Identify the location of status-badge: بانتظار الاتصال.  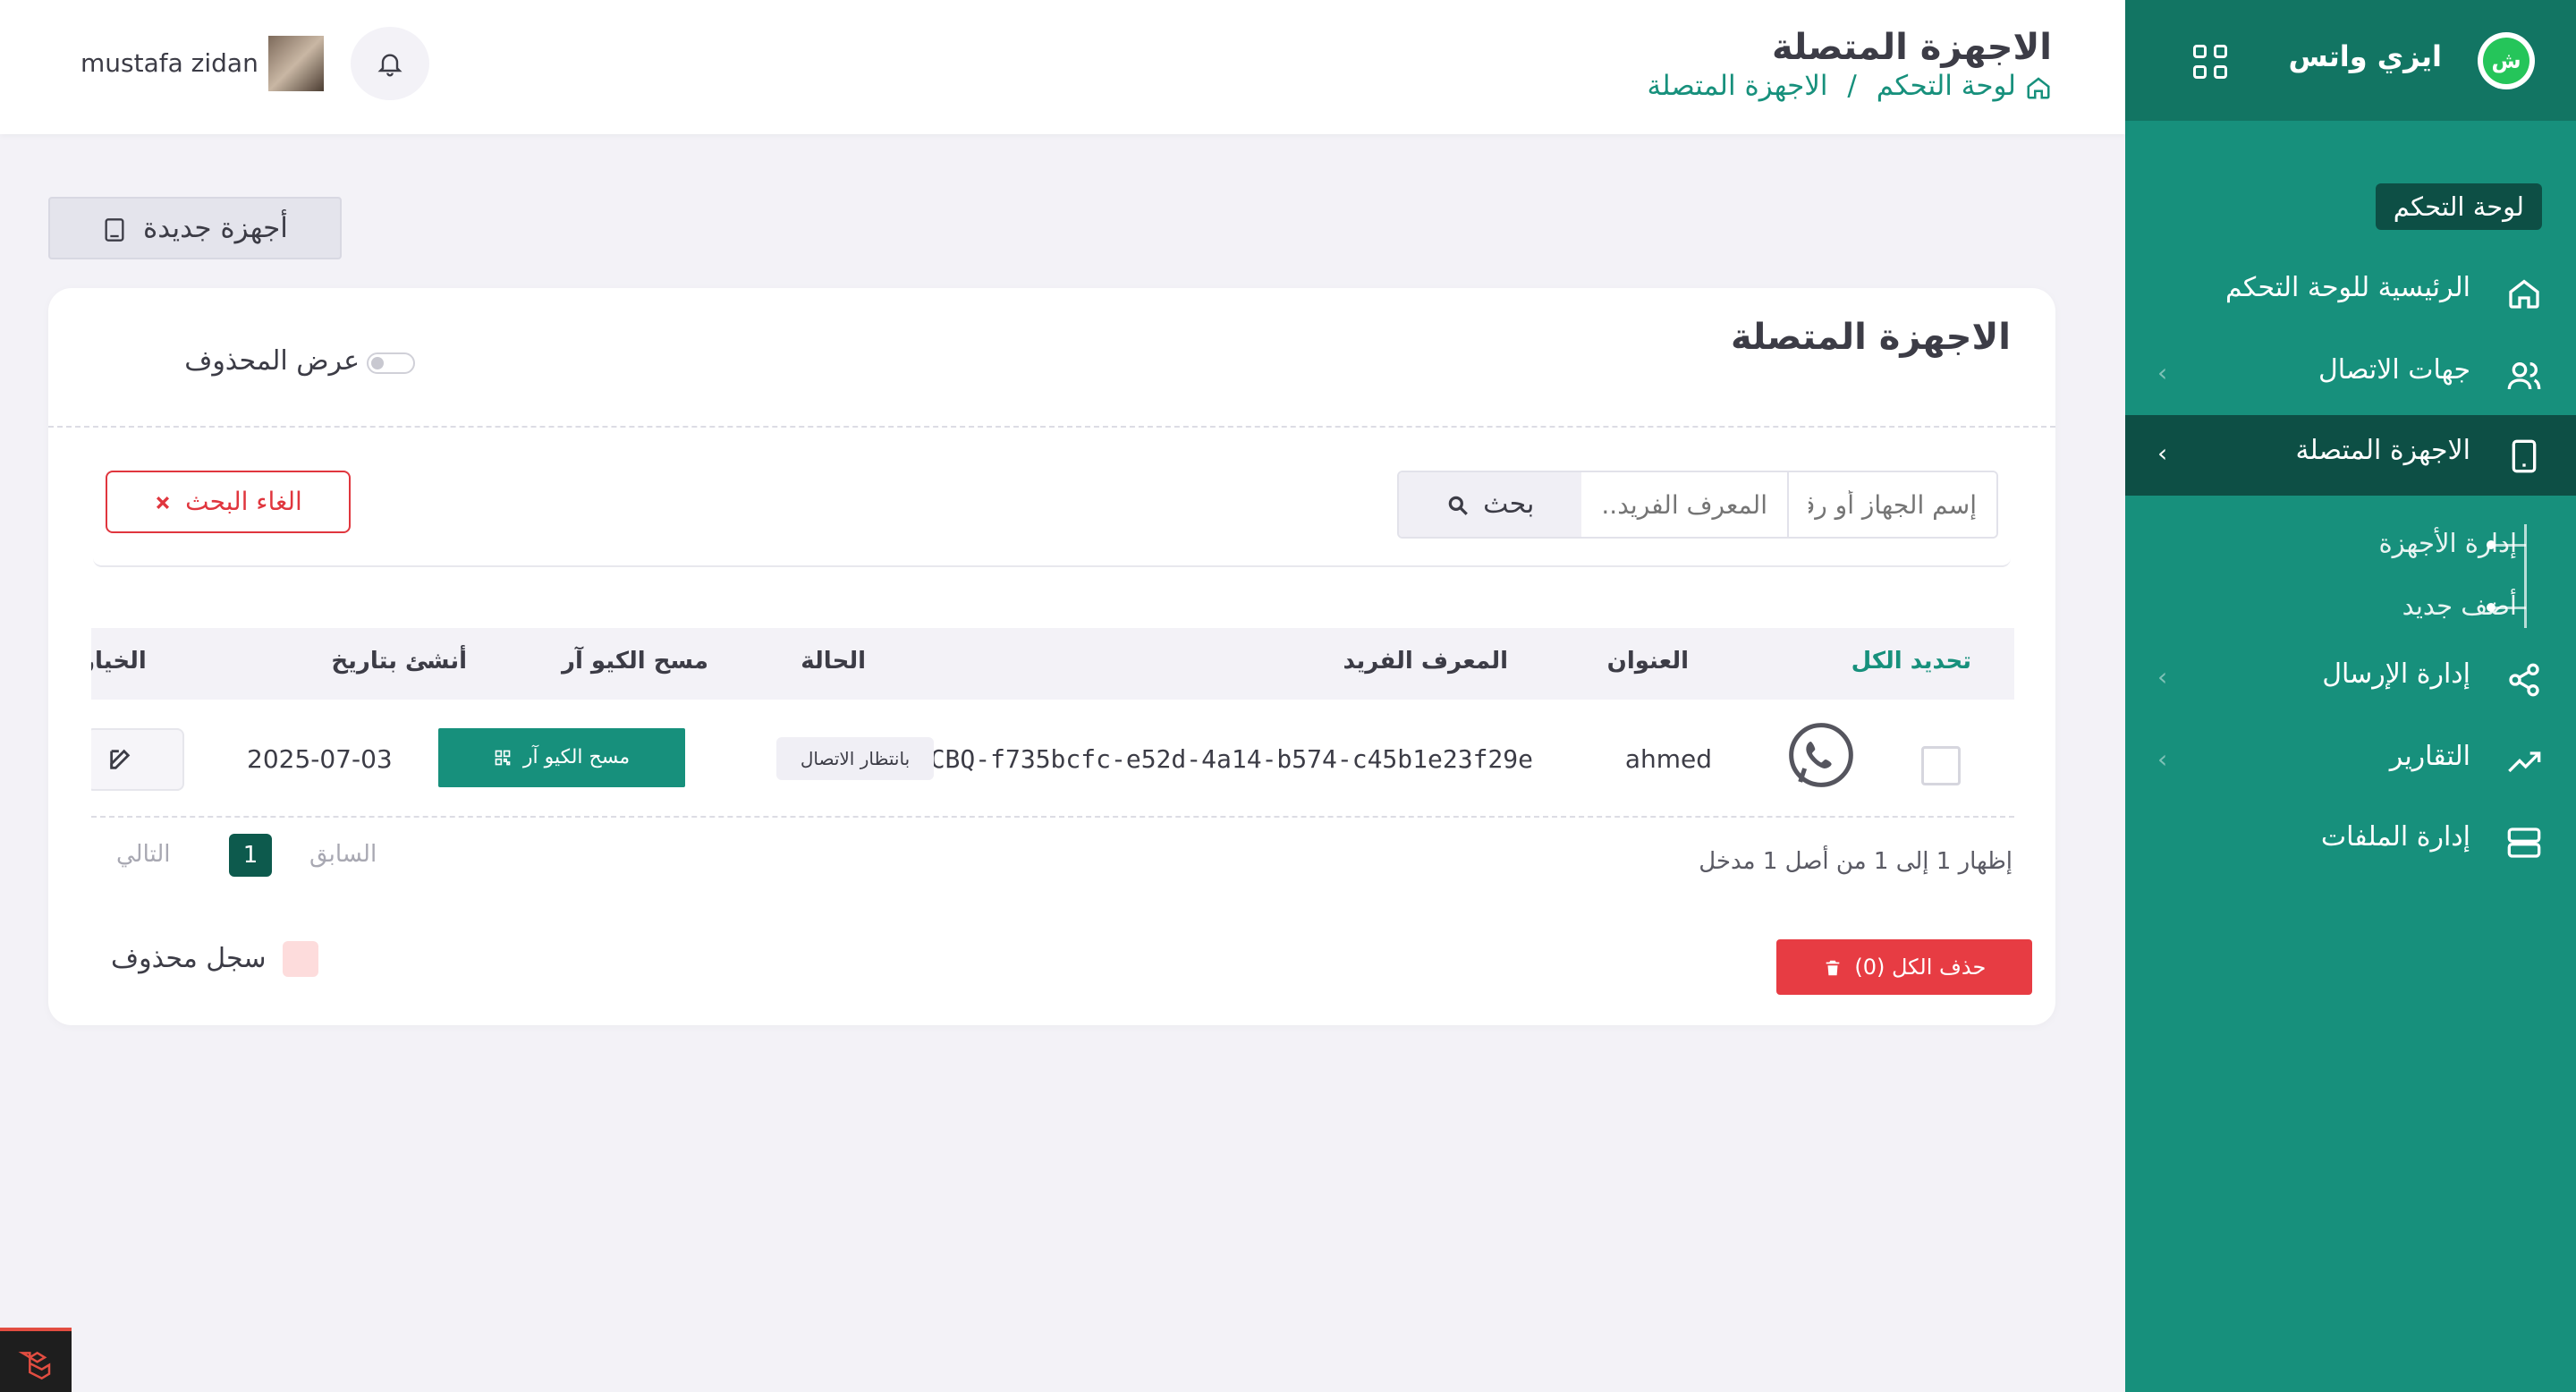
(855, 758).